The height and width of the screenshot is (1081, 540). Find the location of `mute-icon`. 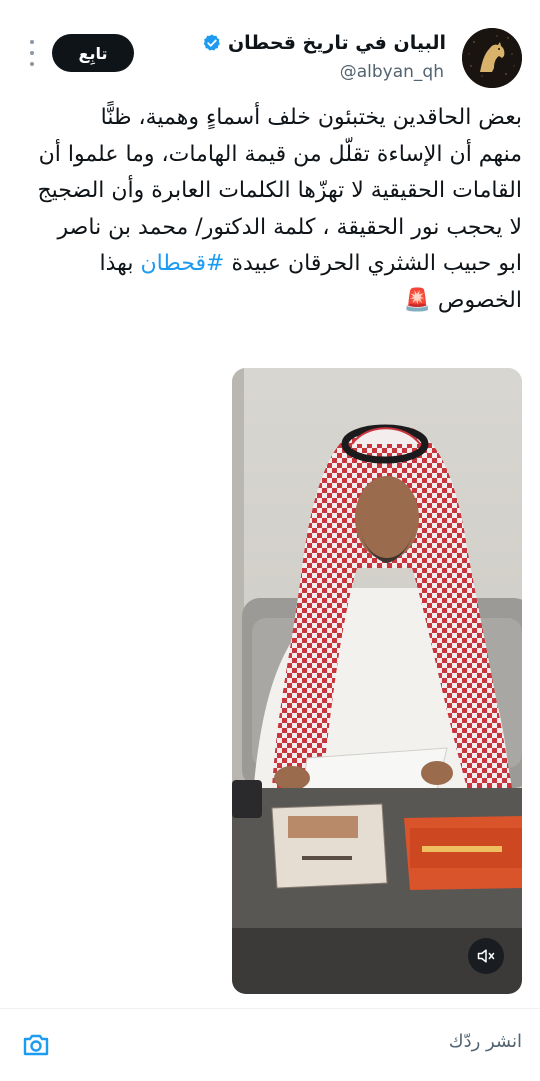

mute-icon is located at coordinates (486, 956).